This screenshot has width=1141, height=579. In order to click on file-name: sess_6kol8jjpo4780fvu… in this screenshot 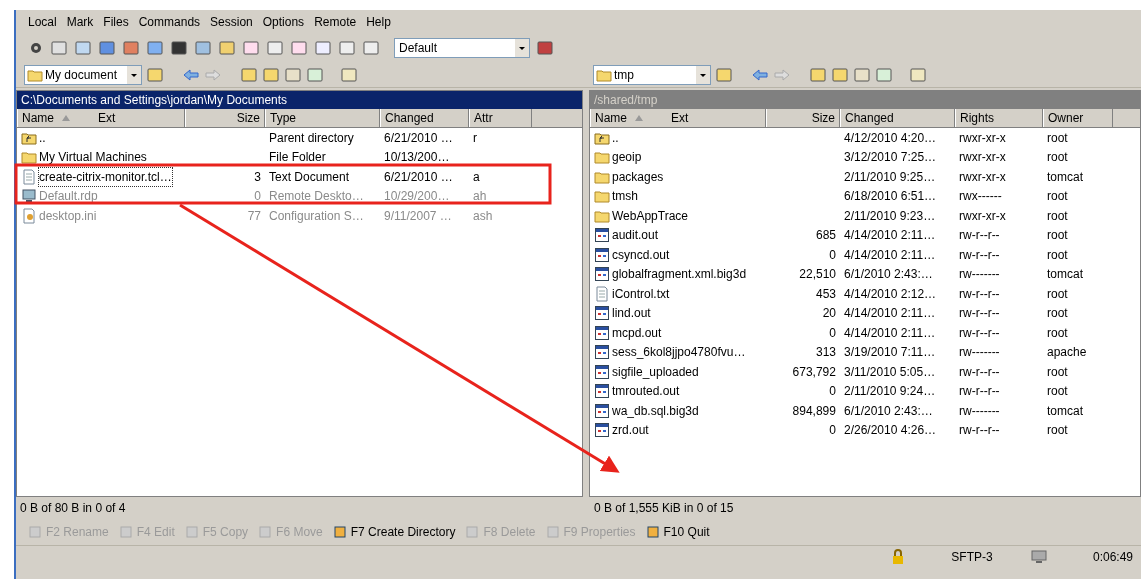, I will do `click(679, 352)`.